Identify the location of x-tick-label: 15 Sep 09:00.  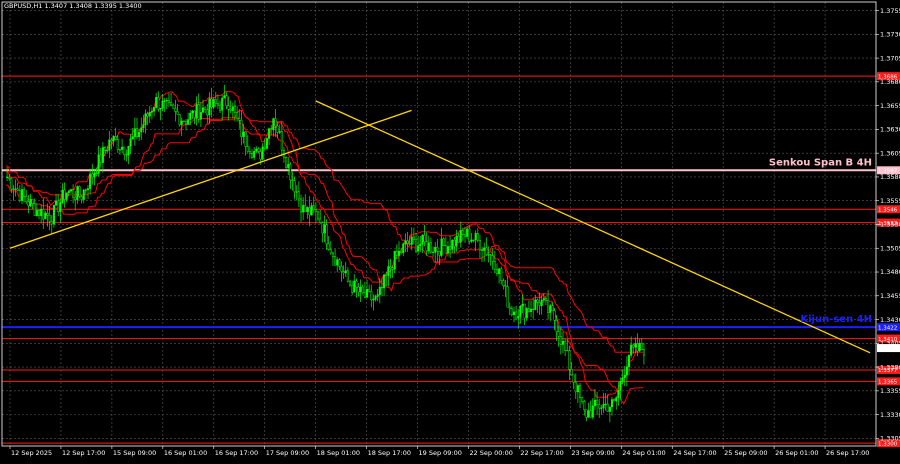
(134, 453).